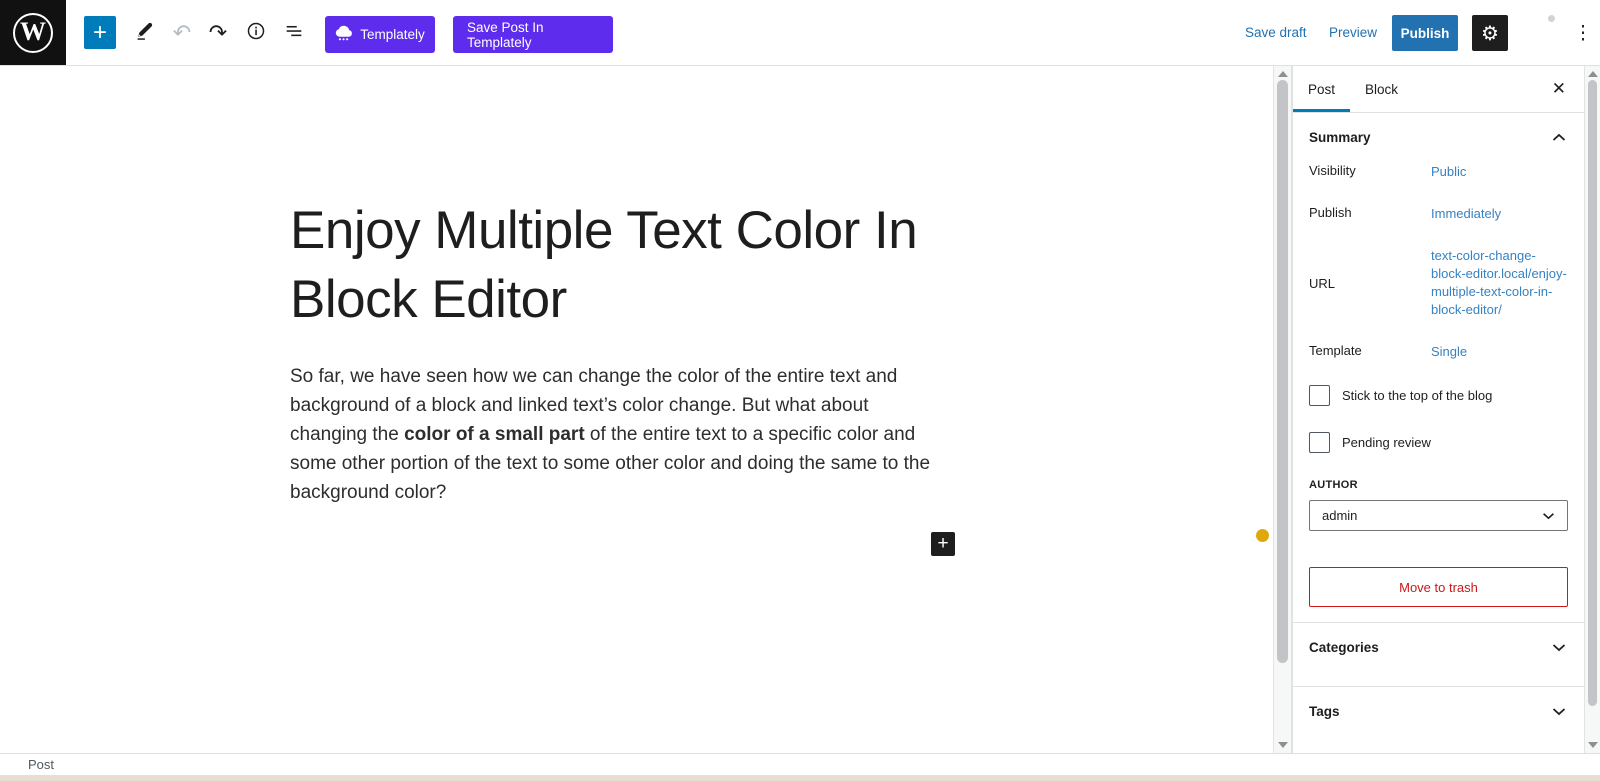  I want to click on add-block-button: +, so click(100, 32).